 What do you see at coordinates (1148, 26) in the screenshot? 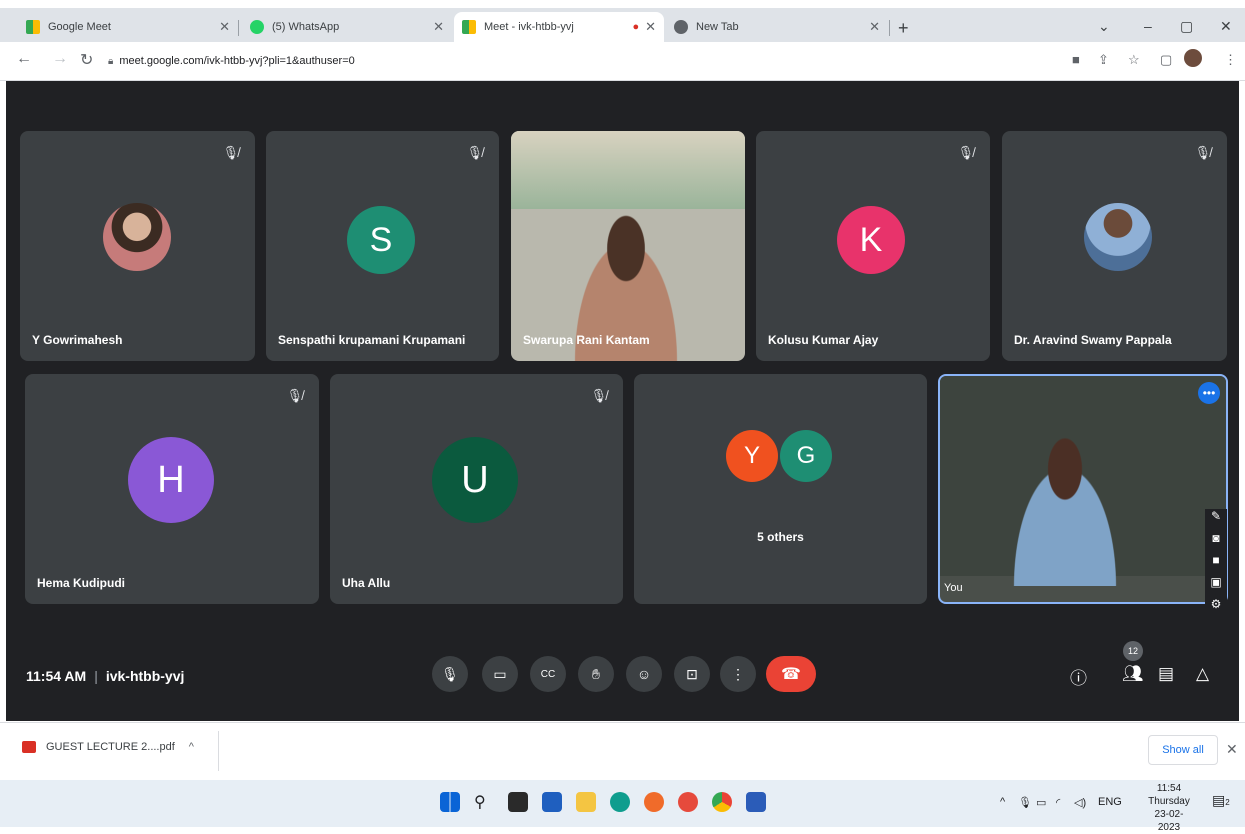
I see `minimize-button: –` at bounding box center [1148, 26].